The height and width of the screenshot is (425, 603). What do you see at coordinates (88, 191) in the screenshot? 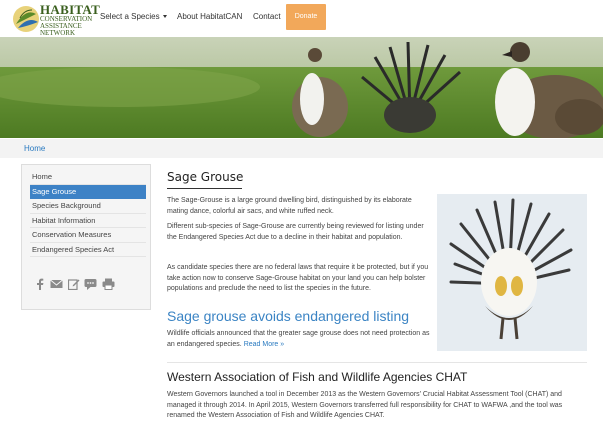
I see `sidebar-item-sage-grouse: Sage Grouse` at bounding box center [88, 191].